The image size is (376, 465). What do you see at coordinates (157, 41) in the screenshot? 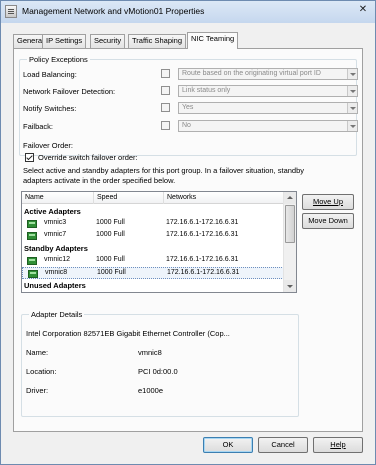
I see `tab-traffic-shaping: Traffic Shaping` at bounding box center [157, 41].